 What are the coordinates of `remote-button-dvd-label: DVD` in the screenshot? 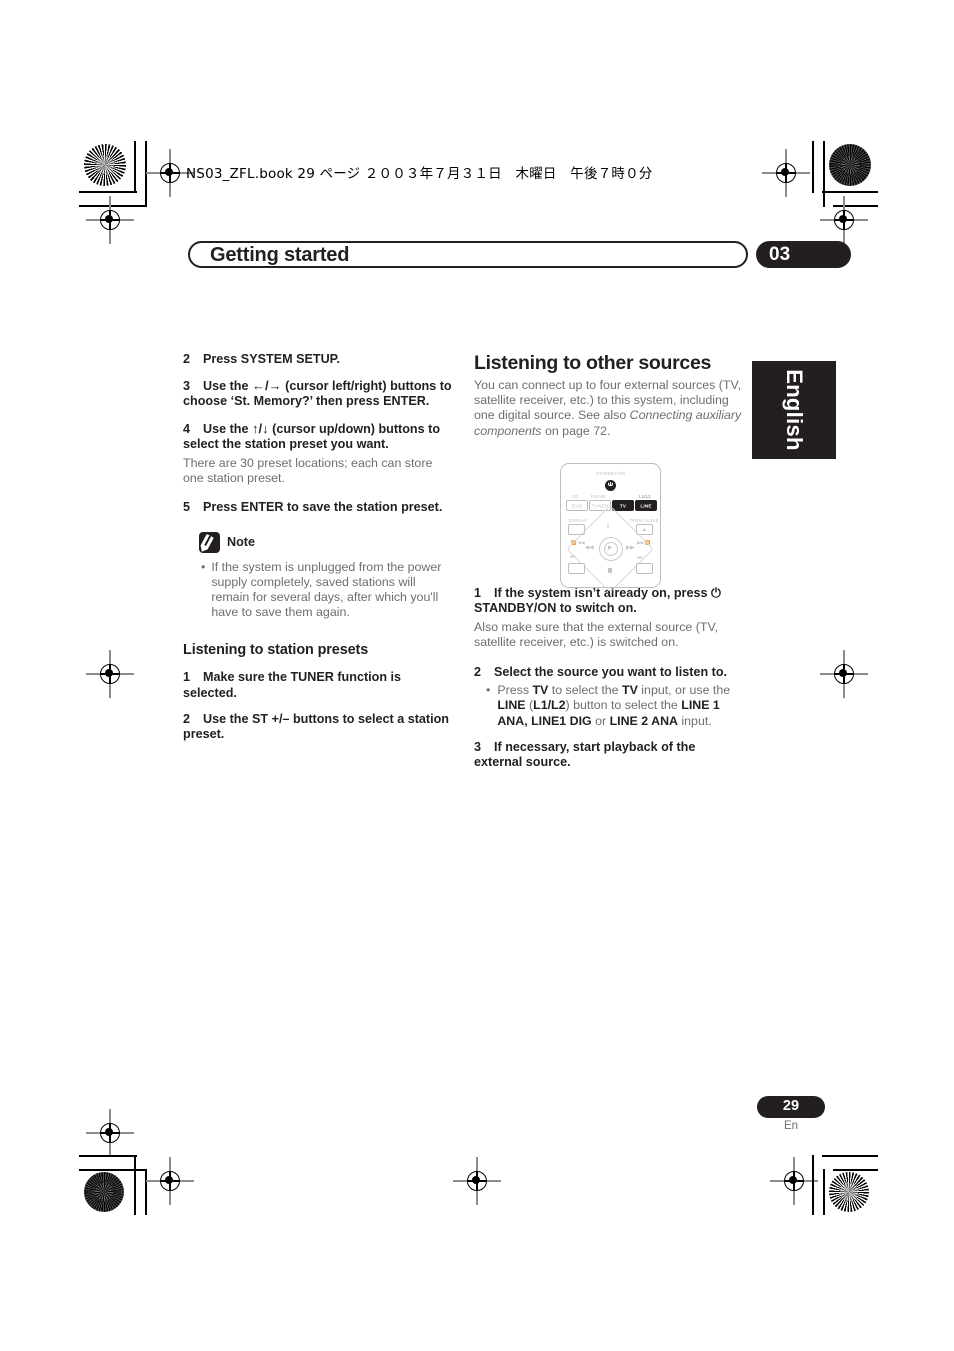 It's located at (577, 505).